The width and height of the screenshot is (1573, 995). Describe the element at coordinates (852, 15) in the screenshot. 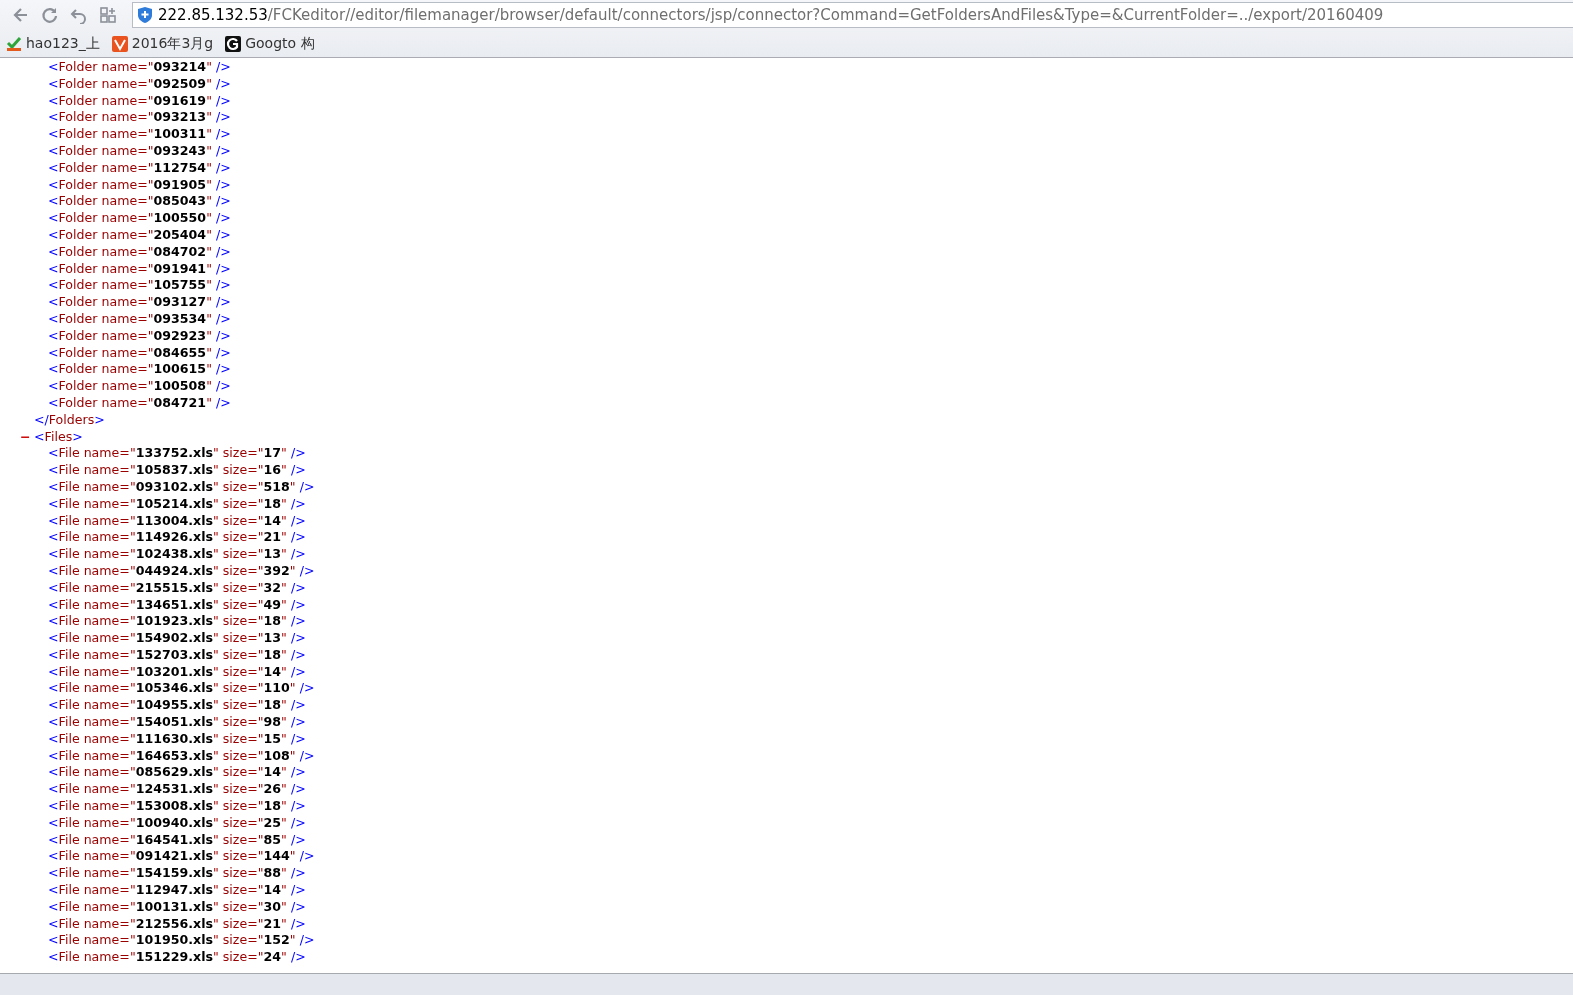

I see `address-field: 222.85.132.53/FCKeditor//editor/filemanager/browser/default/connectors/jsp/connector?Command=GetFoldersAndFiles&Type=&CurrentFolder=../export/20160409` at that location.